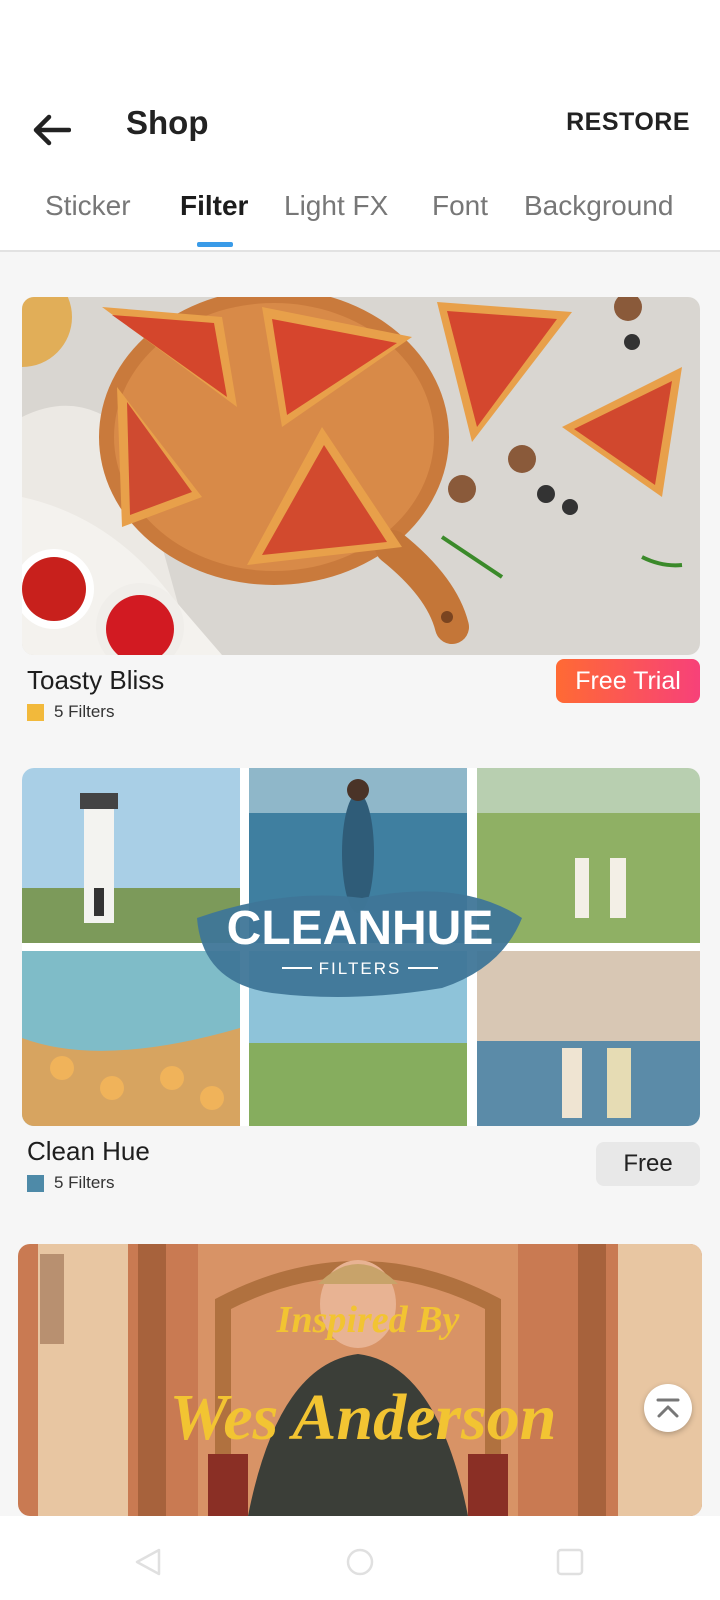 The image size is (720, 1600). I want to click on pack-image-line2: Wes Anderson, so click(363, 1417).